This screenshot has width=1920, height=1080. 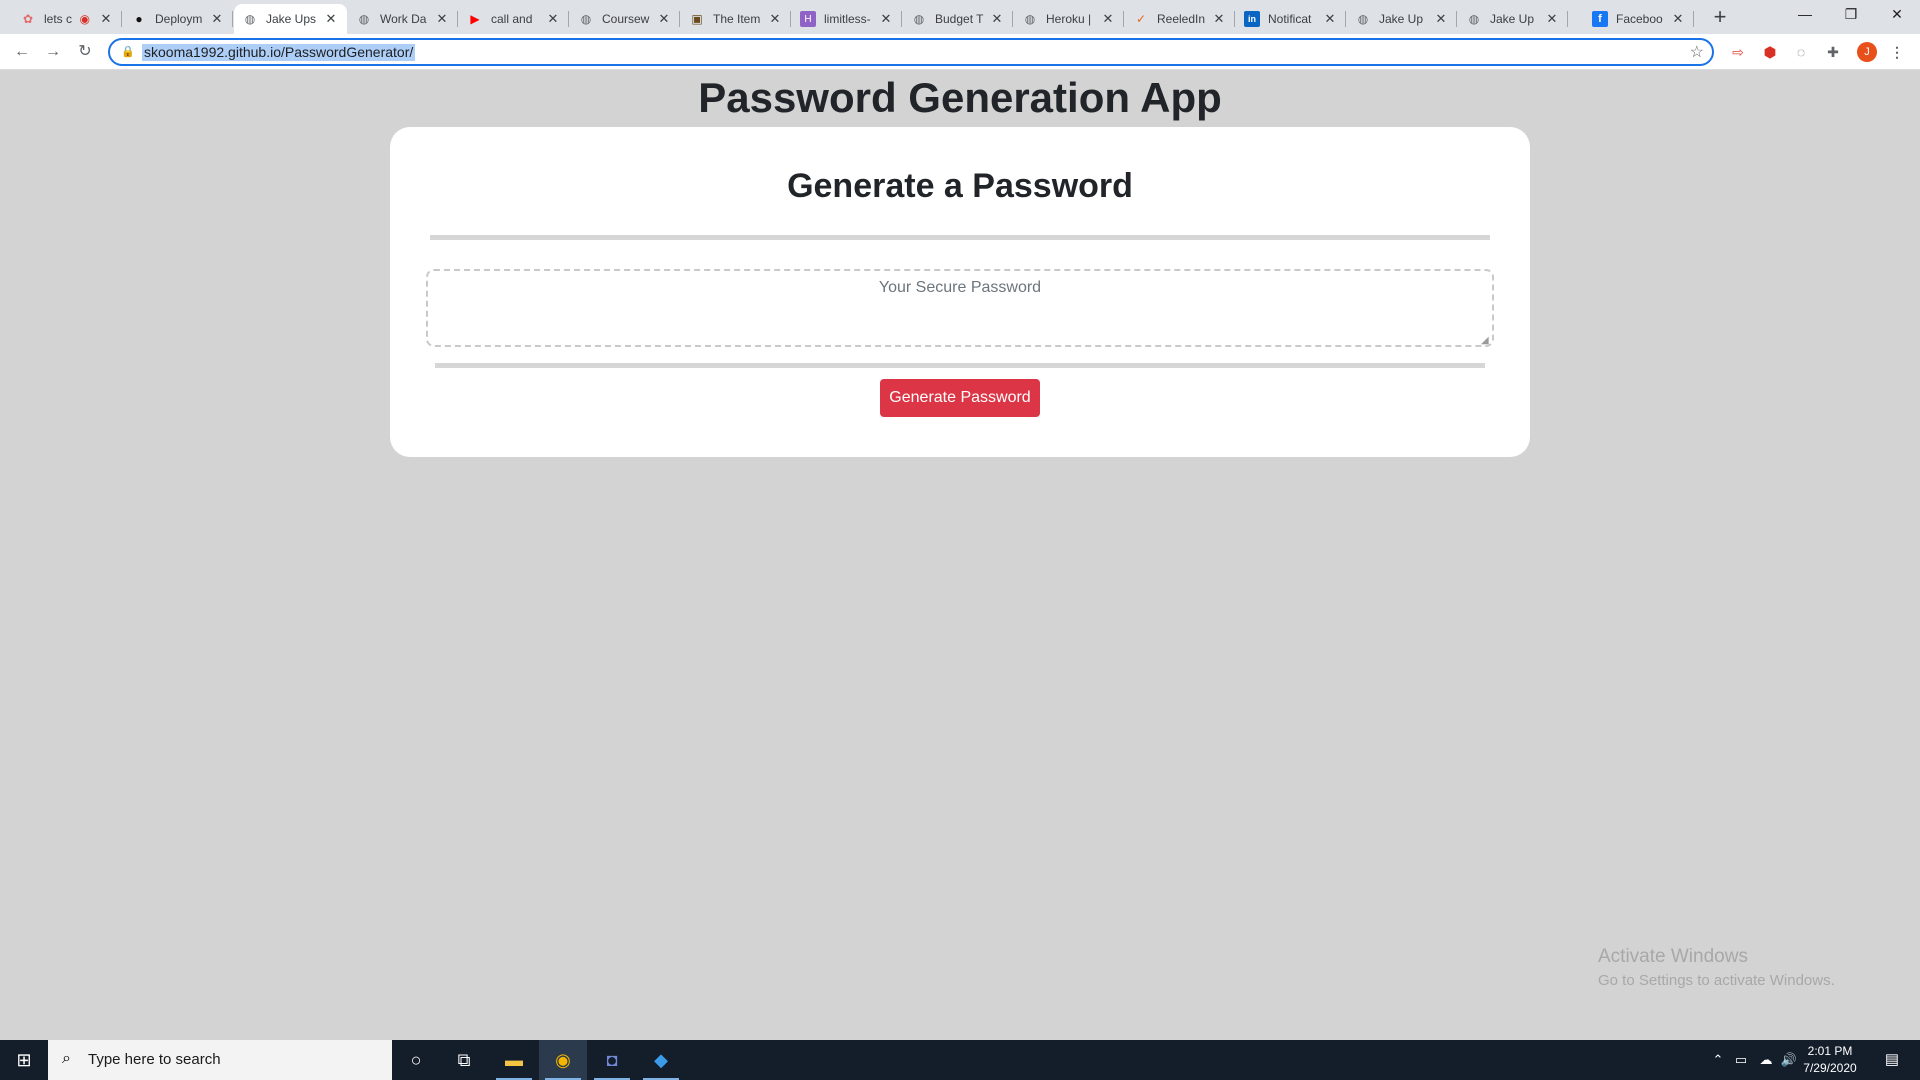 I want to click on browser-tab: ▣ The Item ✕, so click(x=736, y=19).